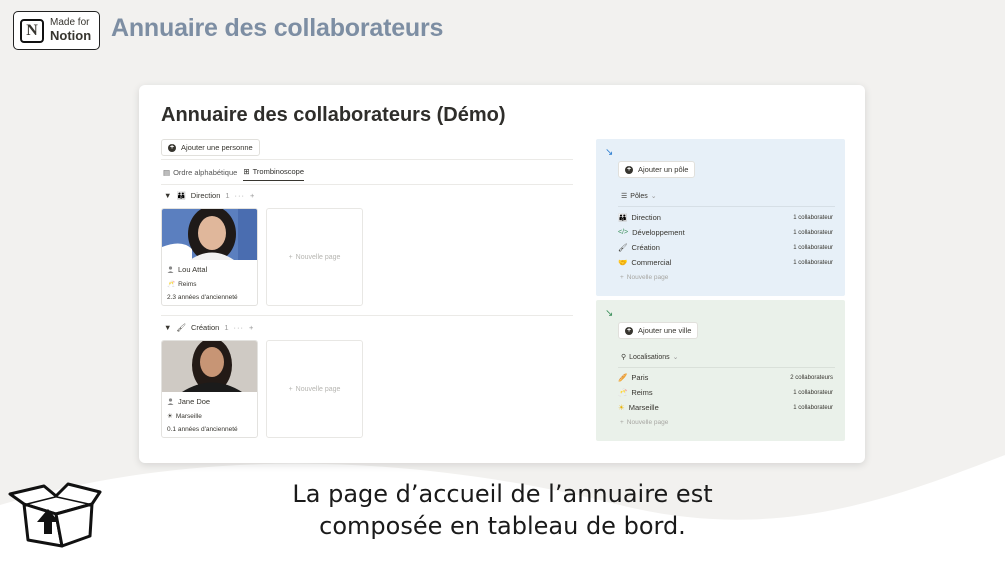  Describe the element at coordinates (194, 401) in the screenshot. I see `card-name: Jane Doe` at that location.